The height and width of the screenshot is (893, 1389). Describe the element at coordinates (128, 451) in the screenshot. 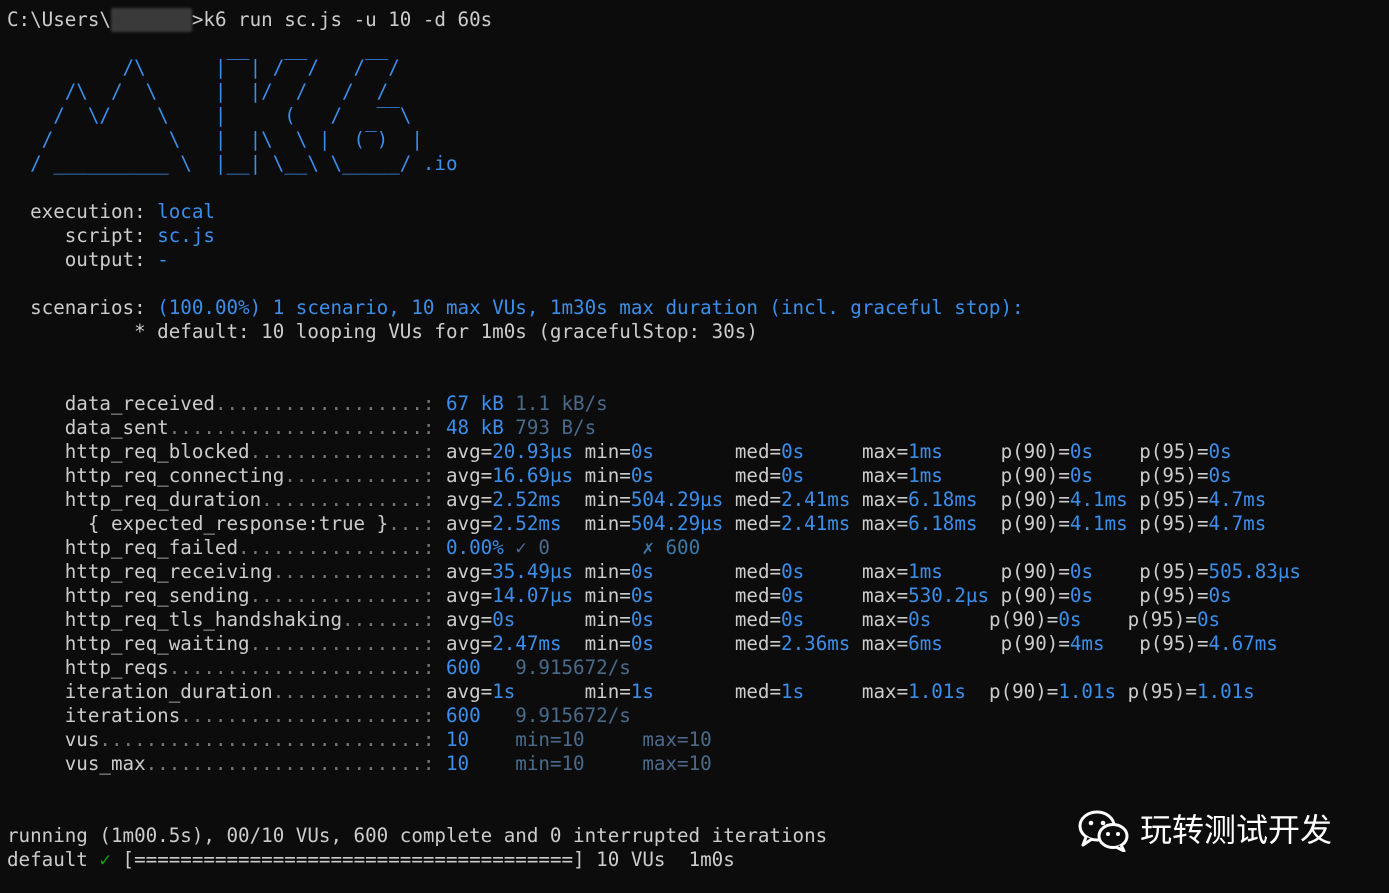

I see `metric-name: http_req_blocked` at that location.